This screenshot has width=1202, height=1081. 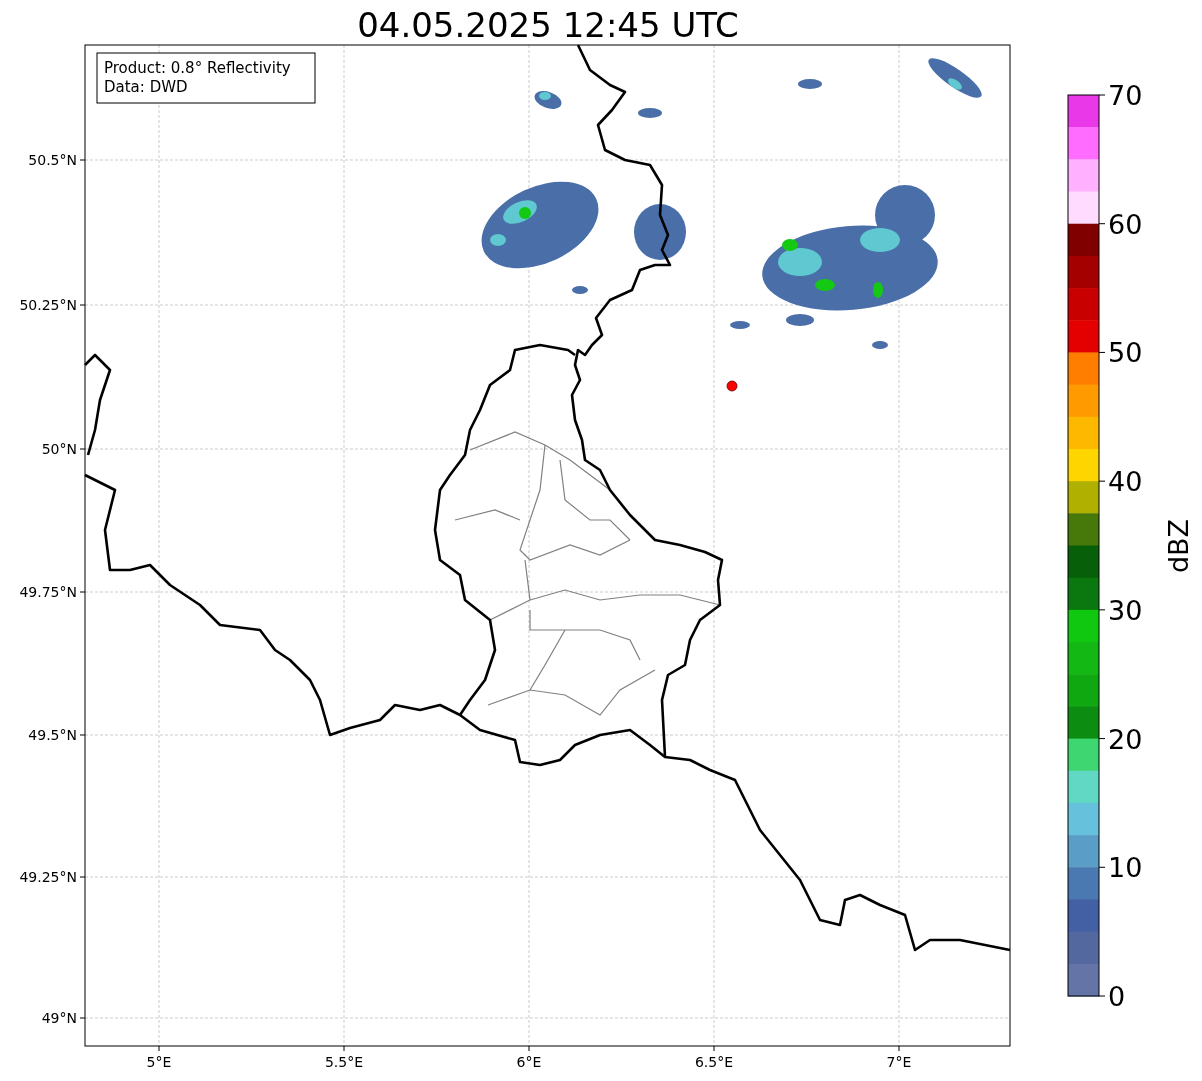 What do you see at coordinates (529, 1062) in the screenshot?
I see `longitude-label: 6°E` at bounding box center [529, 1062].